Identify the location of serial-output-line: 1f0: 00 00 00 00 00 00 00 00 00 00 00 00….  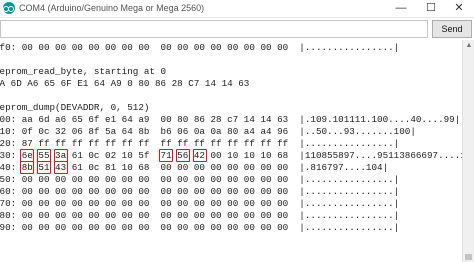
(200, 47).